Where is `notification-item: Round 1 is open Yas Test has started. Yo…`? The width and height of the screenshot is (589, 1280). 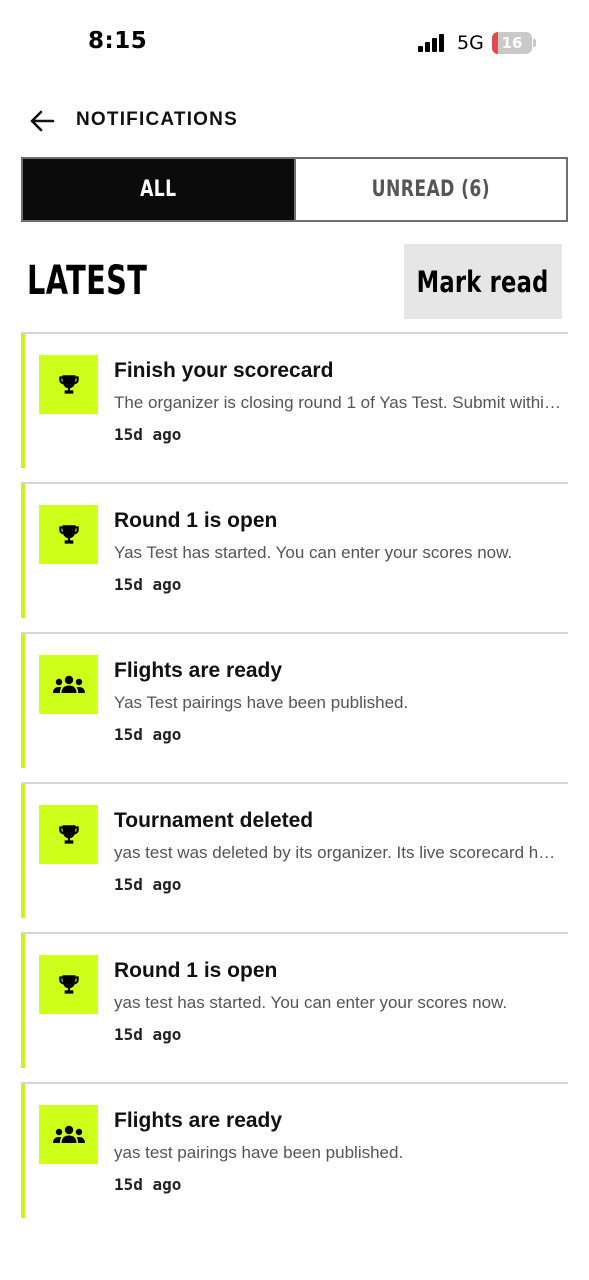
notification-item: Round 1 is open Yas Test has started. Yo… is located at coordinates (294, 557).